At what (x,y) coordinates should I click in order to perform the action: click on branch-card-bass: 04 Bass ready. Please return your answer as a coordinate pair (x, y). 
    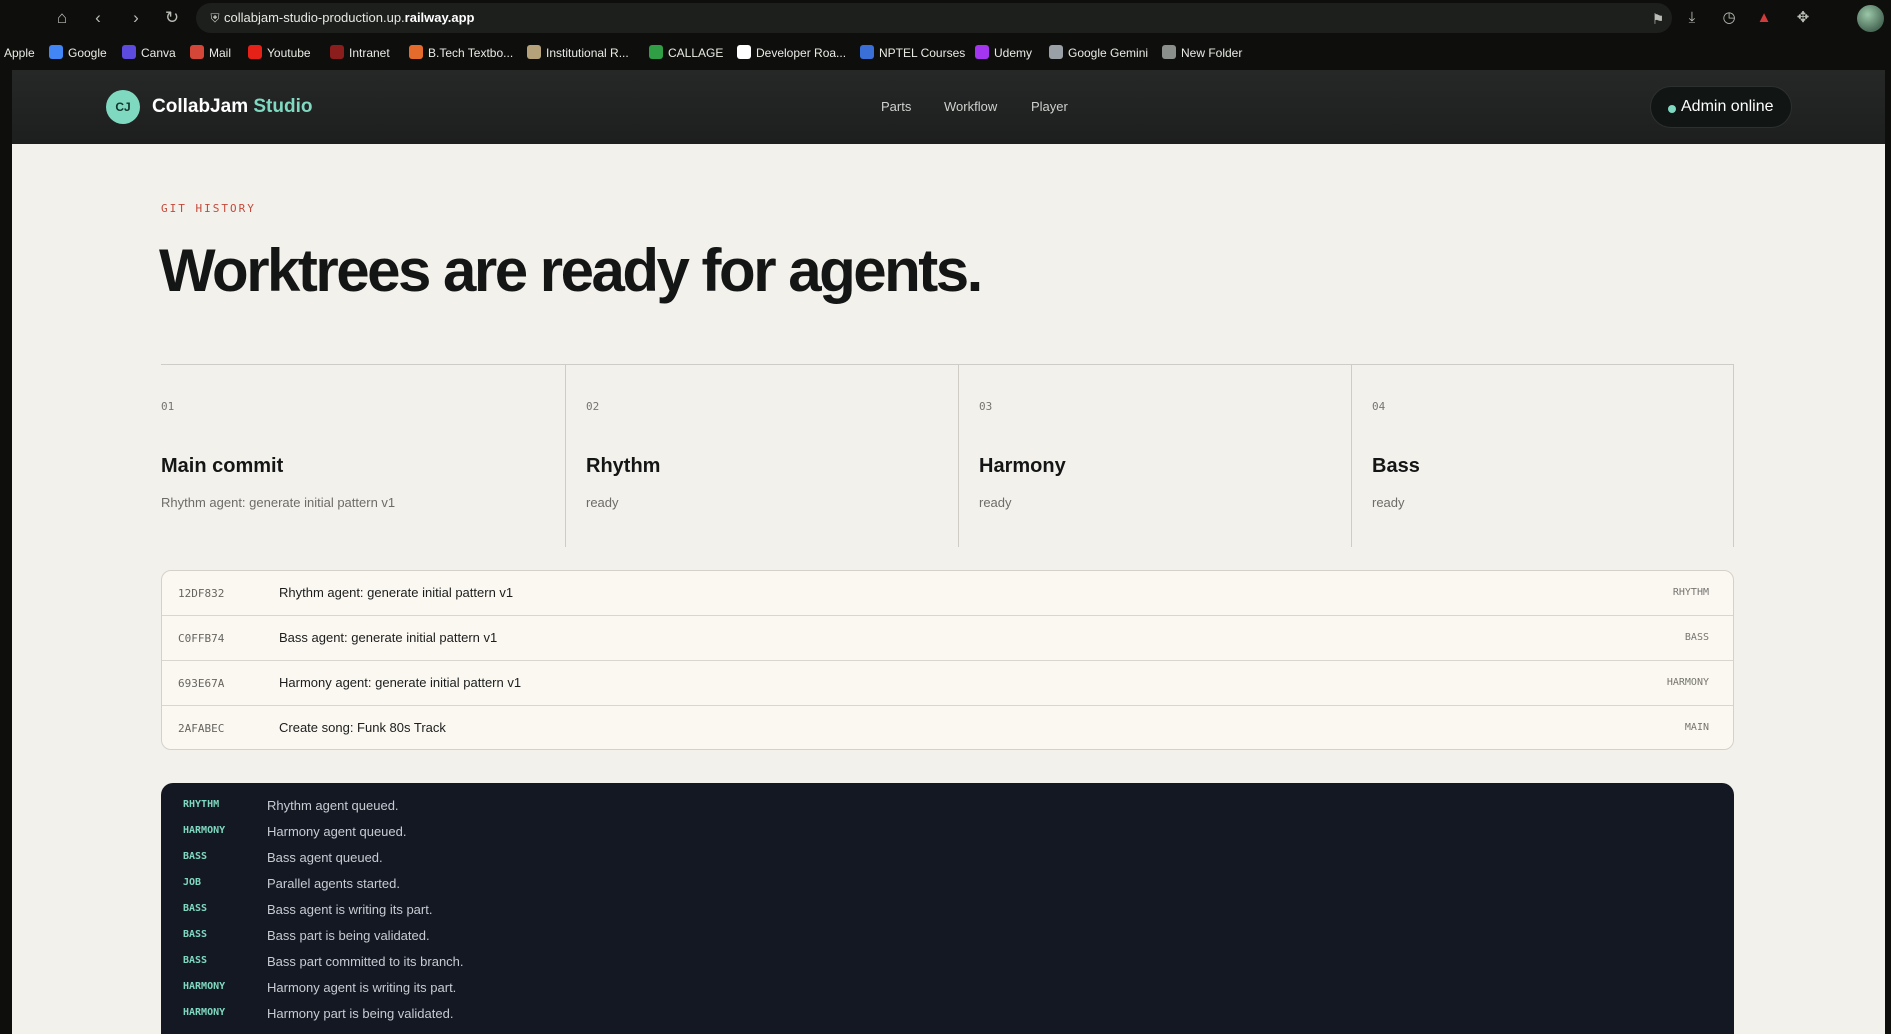
    Looking at the image, I should click on (1543, 456).